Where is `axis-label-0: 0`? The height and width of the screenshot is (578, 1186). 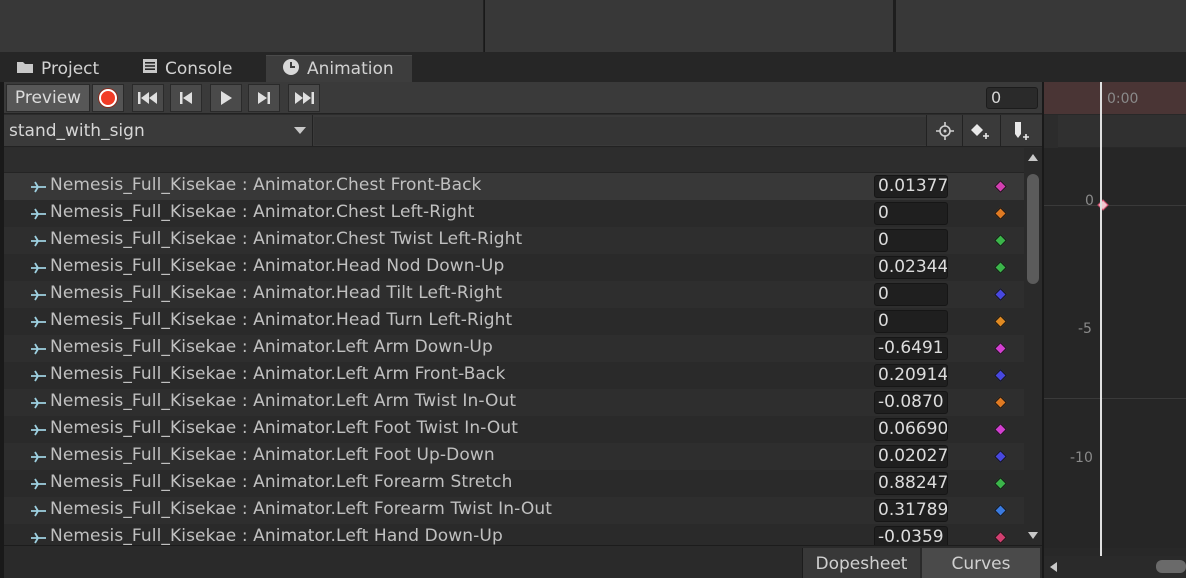 axis-label-0: 0 is located at coordinates (1089, 201).